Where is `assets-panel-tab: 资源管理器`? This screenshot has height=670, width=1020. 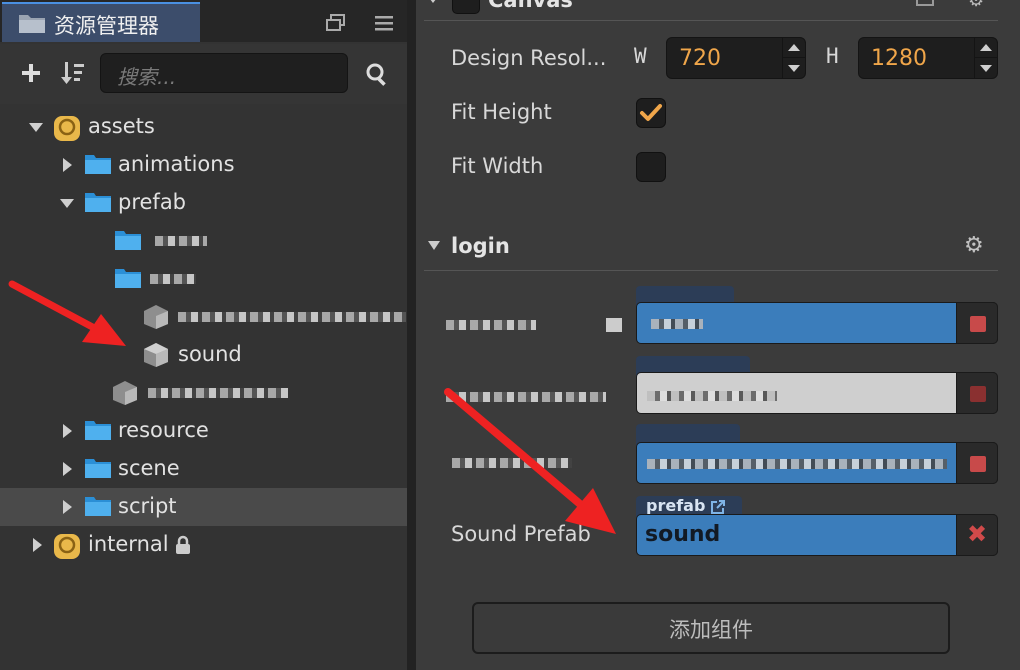
assets-panel-tab: 资源管理器 is located at coordinates (101, 22).